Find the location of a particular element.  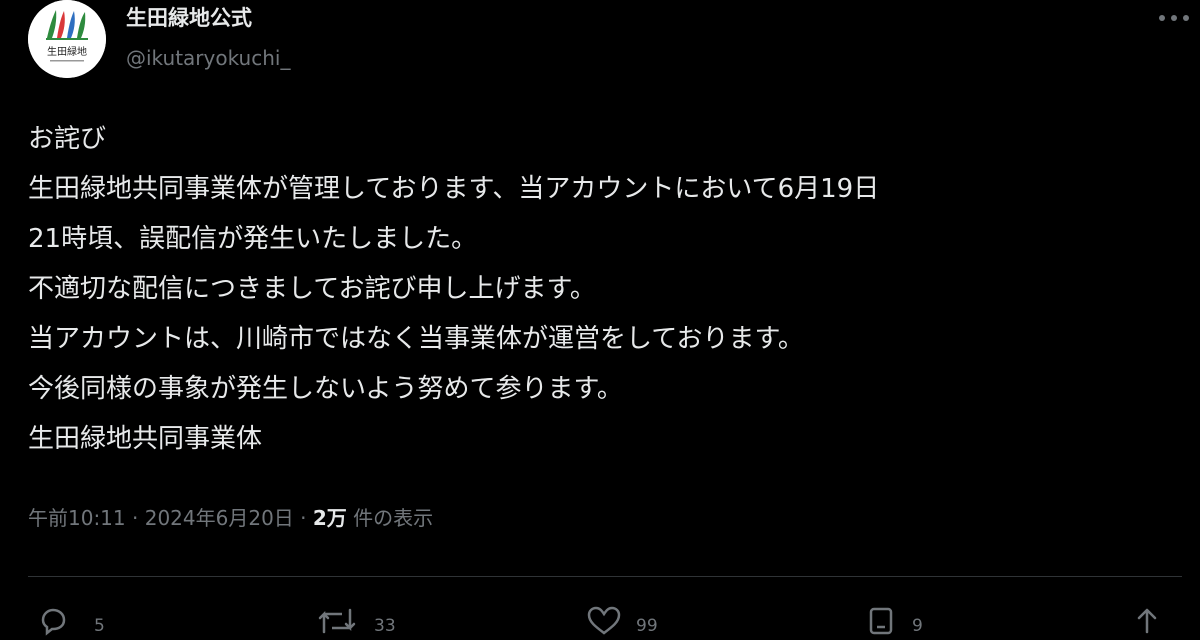

display-name: 生田緑地公式 is located at coordinates (189, 17).